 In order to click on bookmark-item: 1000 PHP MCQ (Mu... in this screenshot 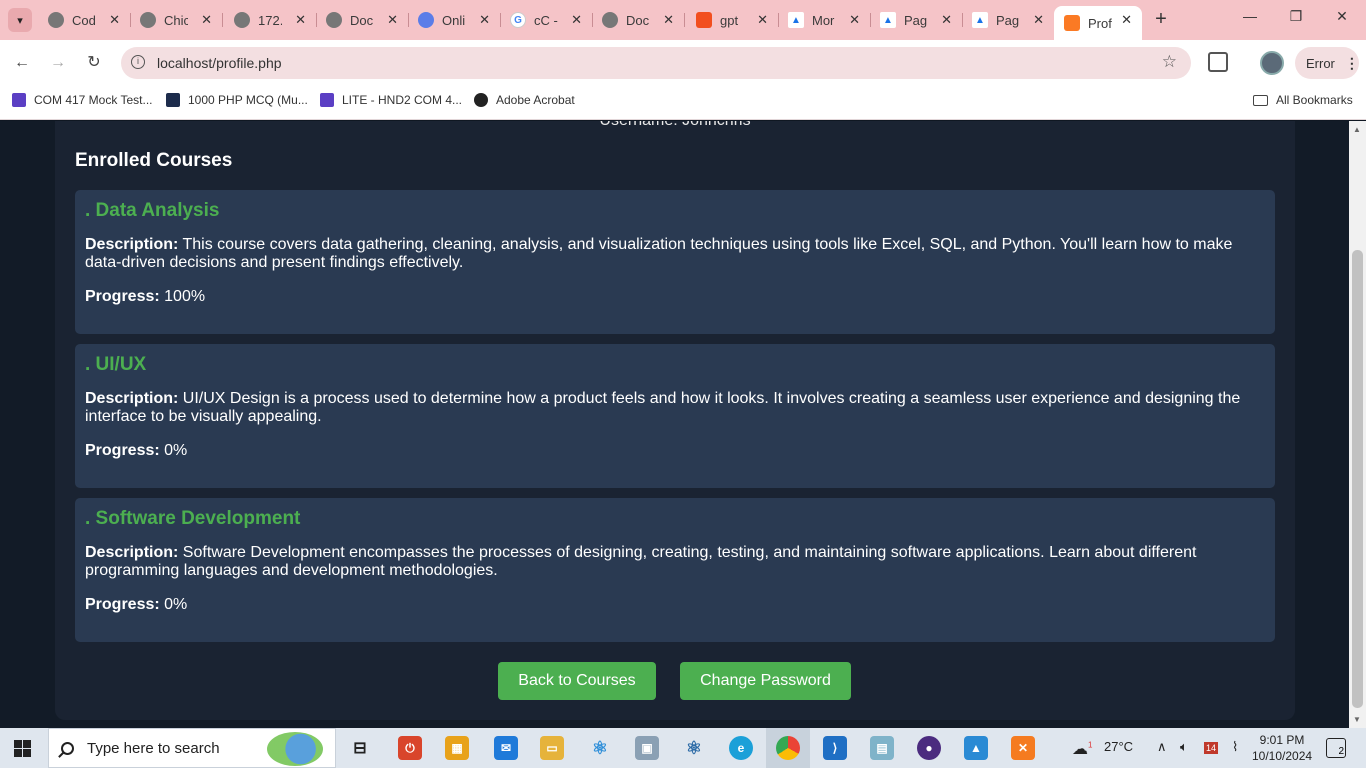, I will do `click(237, 100)`.